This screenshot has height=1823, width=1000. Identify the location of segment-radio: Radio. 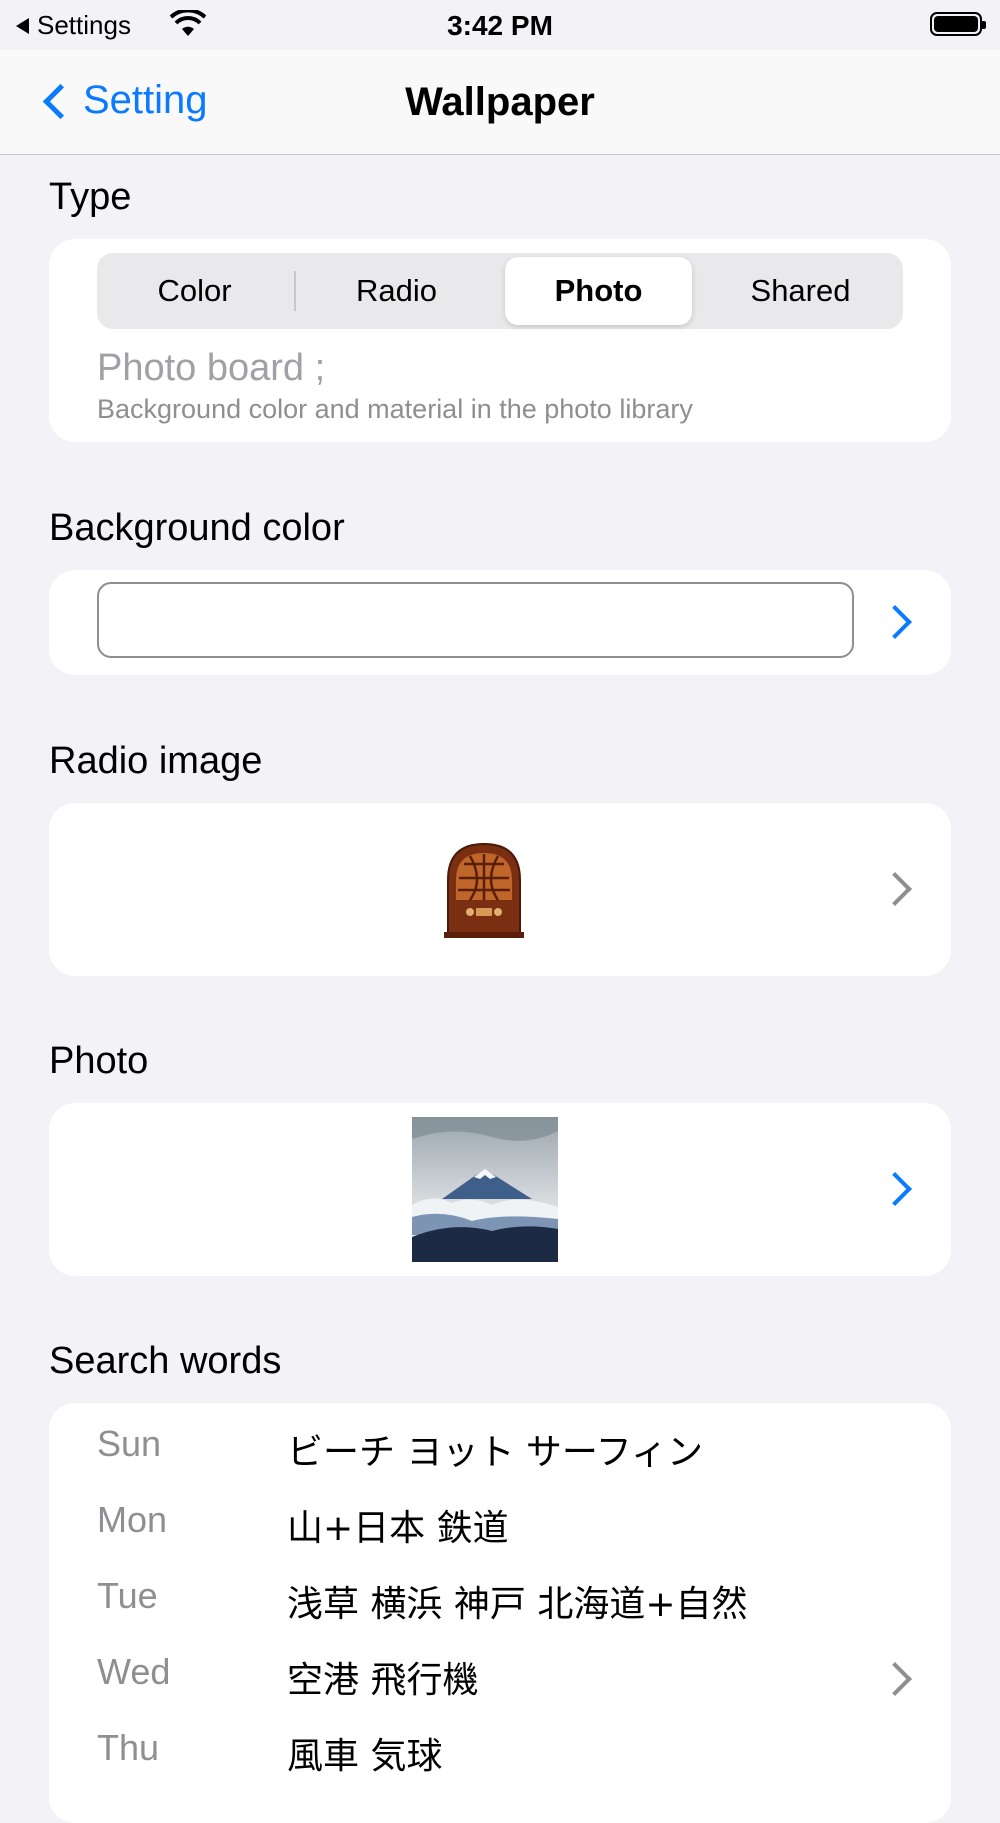
(396, 291).